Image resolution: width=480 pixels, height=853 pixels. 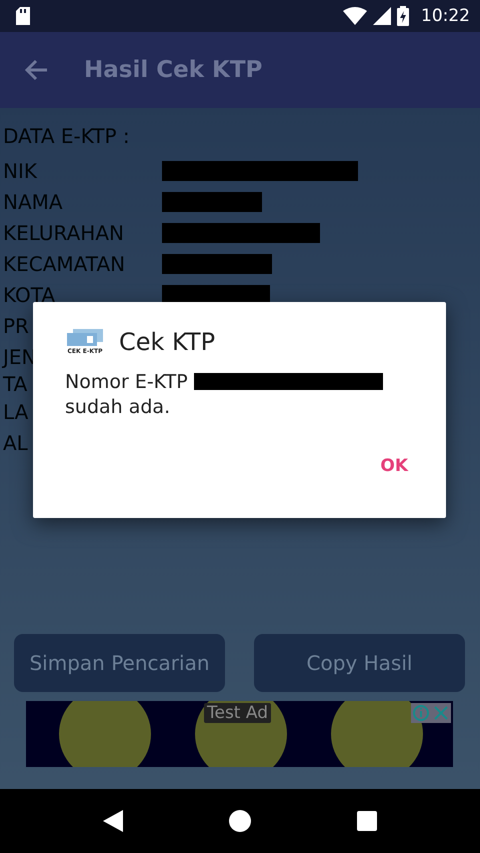 I want to click on message-text: Nomor E-KTP, so click(x=126, y=382).